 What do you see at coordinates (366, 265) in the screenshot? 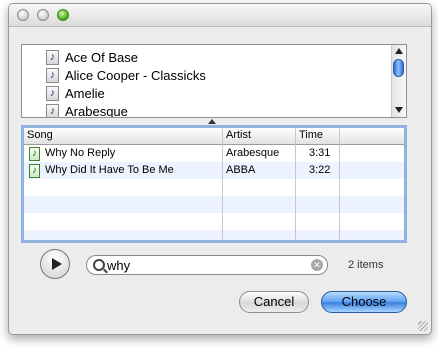
I see `items-count: 2 items` at bounding box center [366, 265].